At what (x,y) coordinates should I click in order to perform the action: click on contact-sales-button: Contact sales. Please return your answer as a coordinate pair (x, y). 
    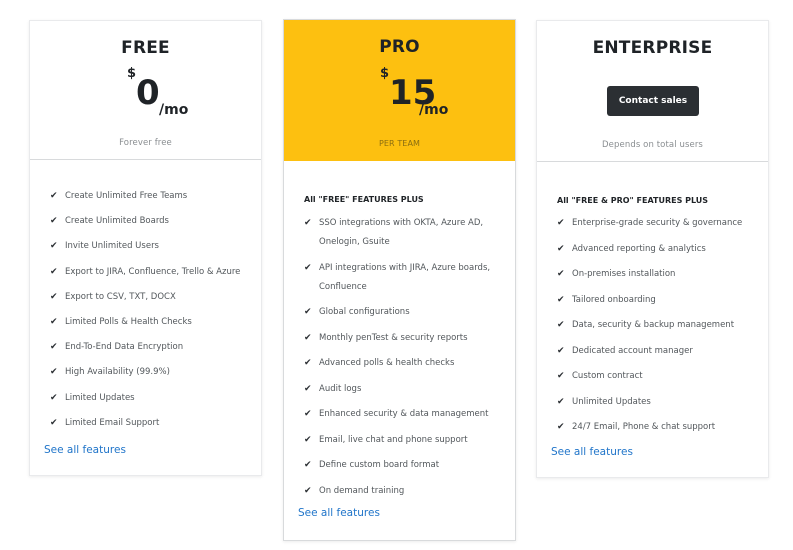
    Looking at the image, I should click on (653, 101).